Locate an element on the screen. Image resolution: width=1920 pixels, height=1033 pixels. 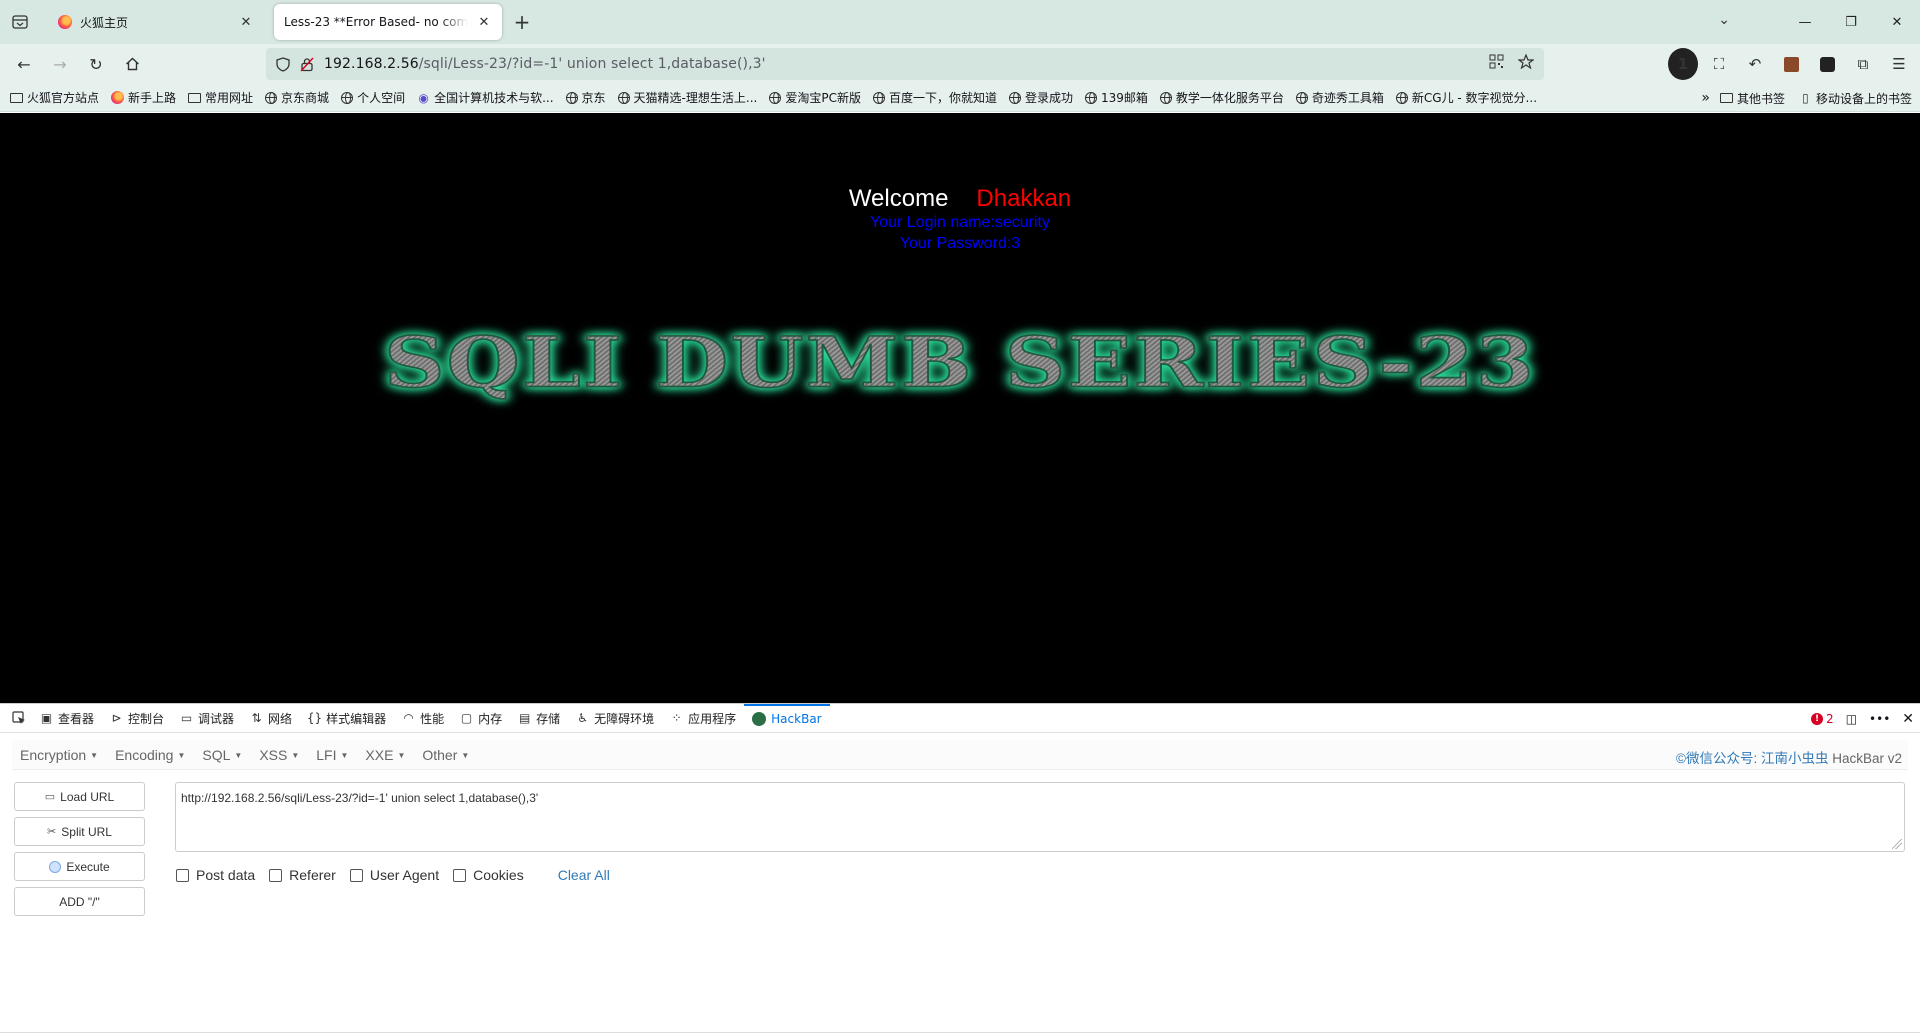
network-icon: ⇅ is located at coordinates (256, 718).